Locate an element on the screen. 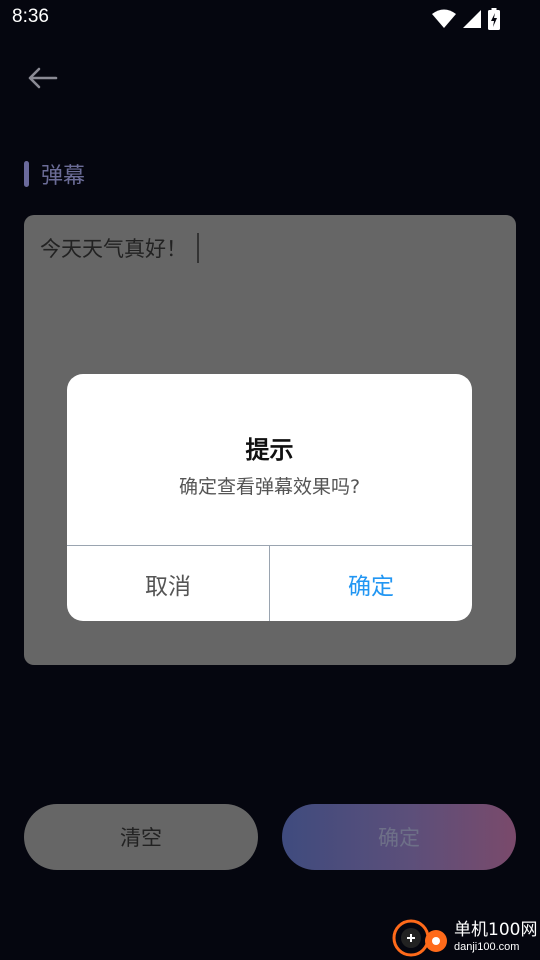  section-header: 弹幕 is located at coordinates (55, 174).